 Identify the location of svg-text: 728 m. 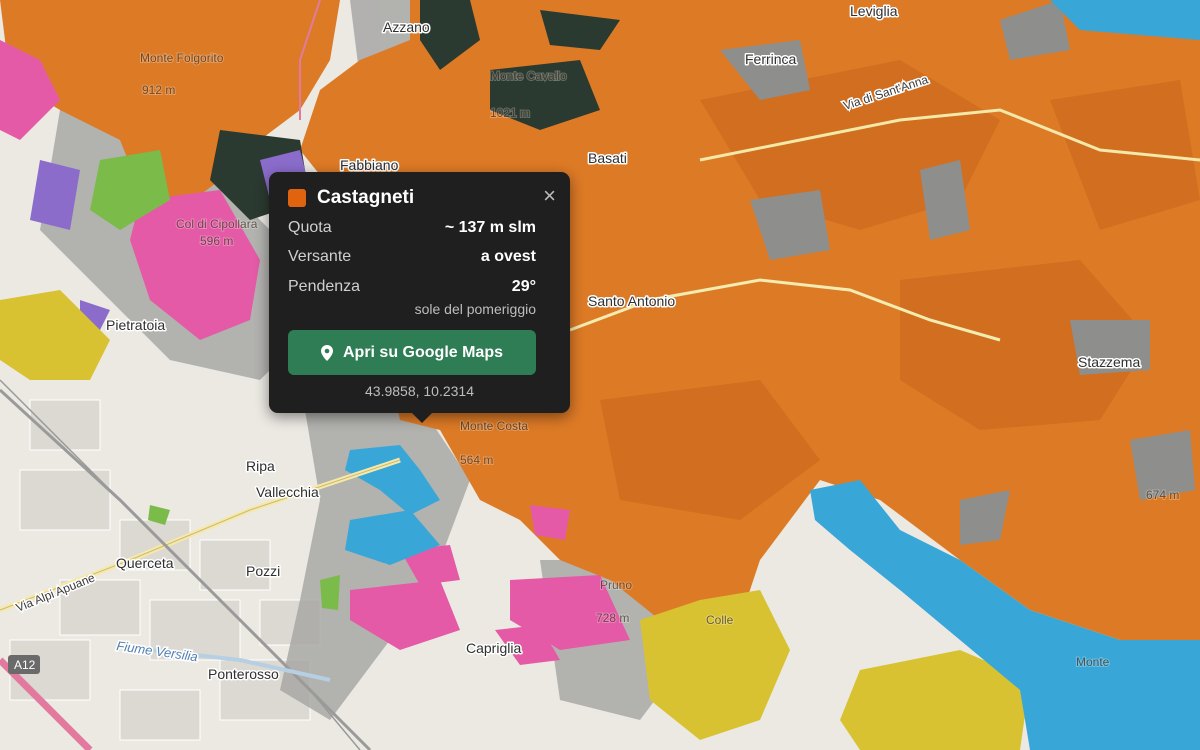
(612, 618).